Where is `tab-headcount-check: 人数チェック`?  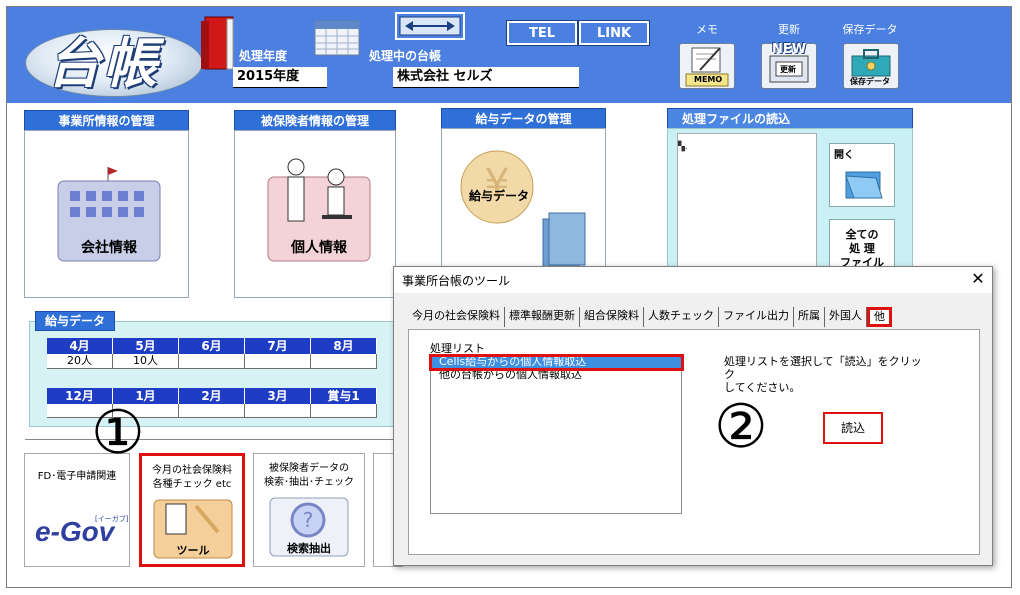
tab-headcount-check: 人数チェック is located at coordinates (681, 317).